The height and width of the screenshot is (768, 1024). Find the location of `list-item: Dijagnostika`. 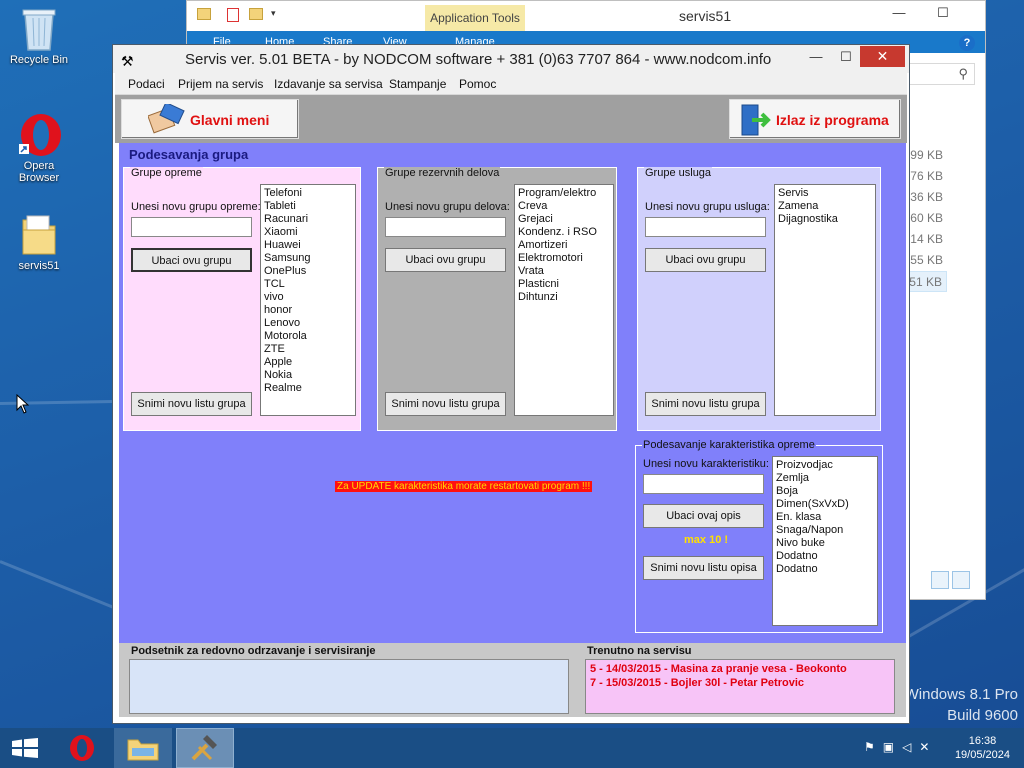

list-item: Dijagnostika is located at coordinates (825, 219).